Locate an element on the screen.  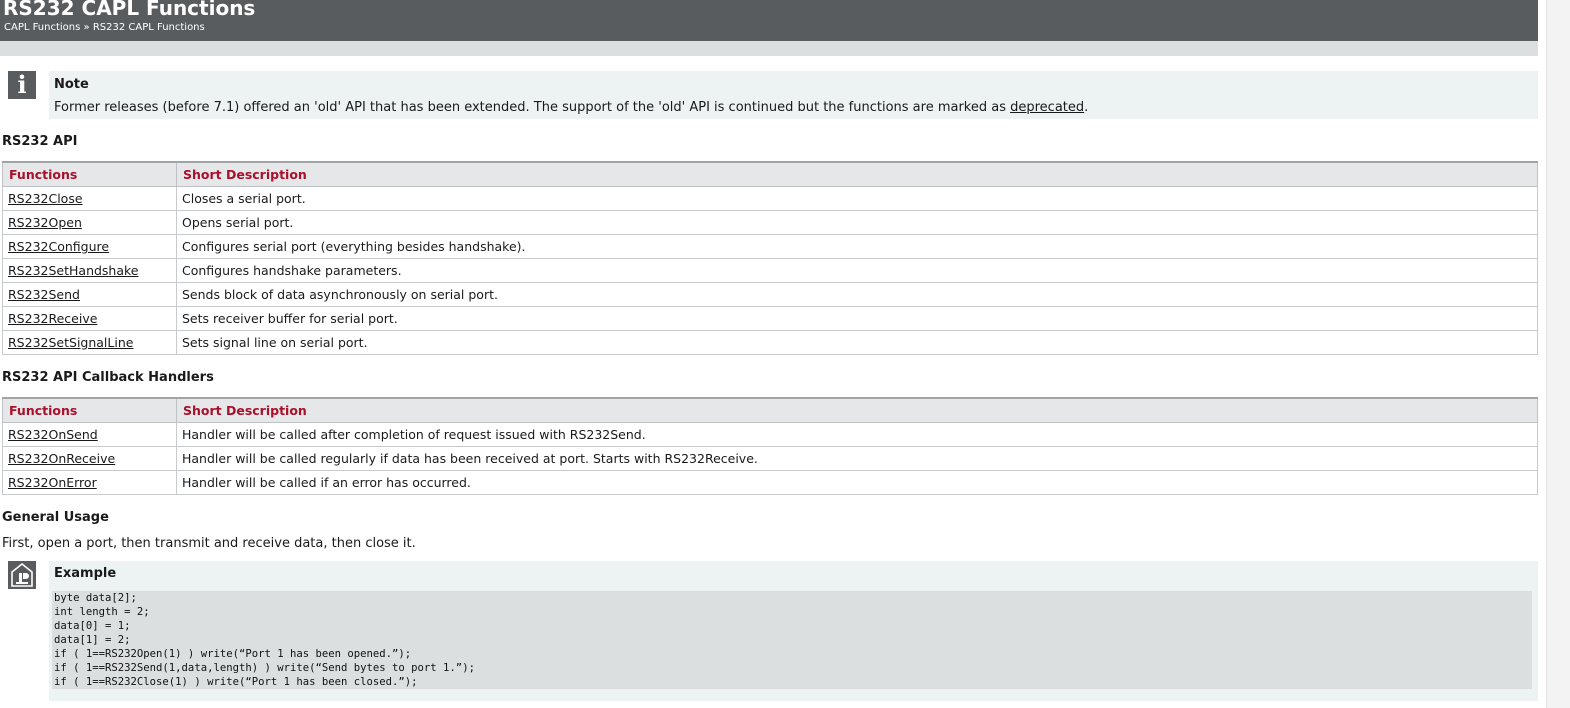
description-cell: Configures handshake parameters. is located at coordinates (857, 270).